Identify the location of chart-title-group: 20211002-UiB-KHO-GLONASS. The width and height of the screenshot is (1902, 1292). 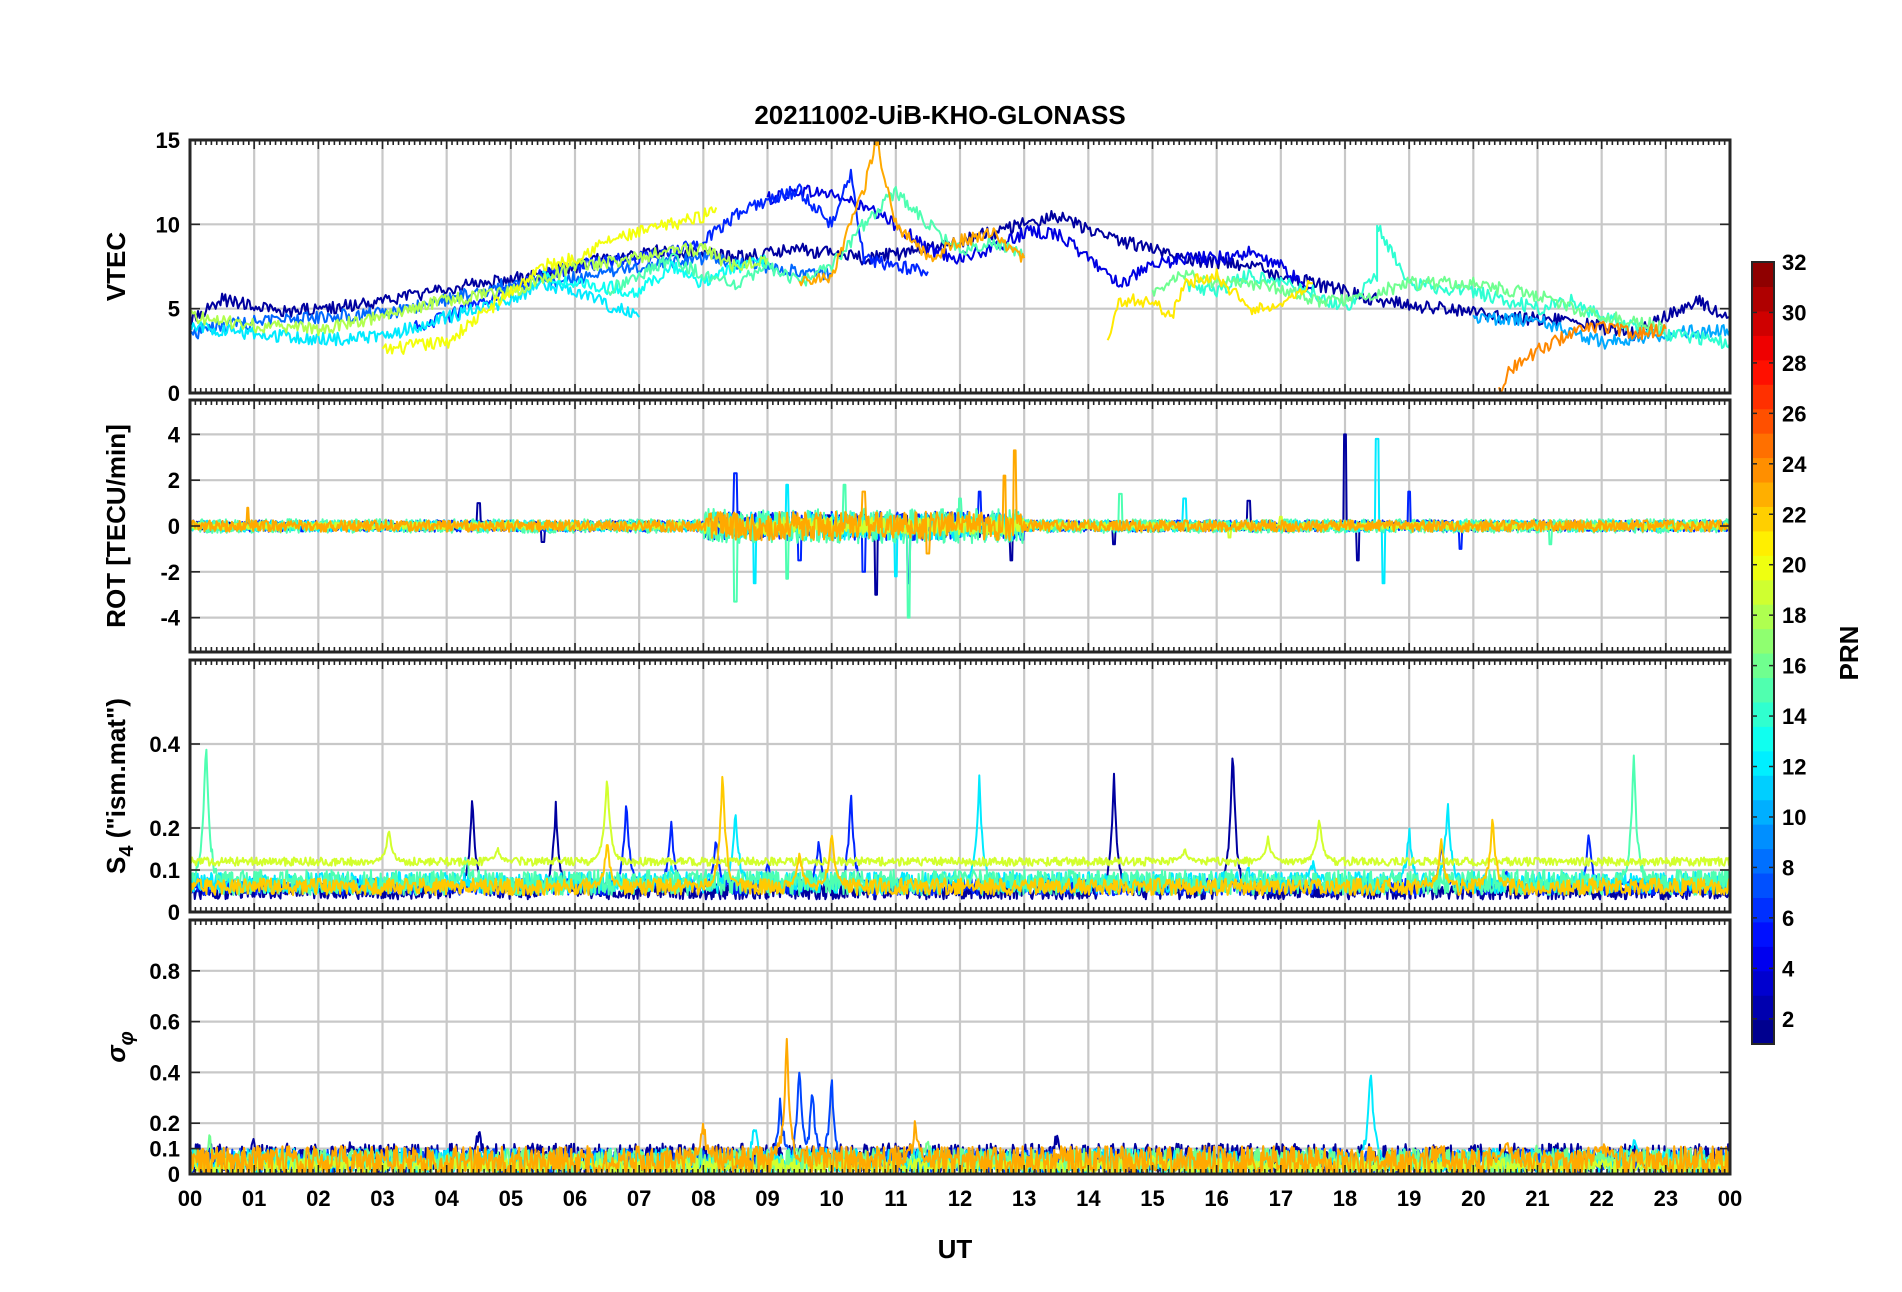
(939, 115).